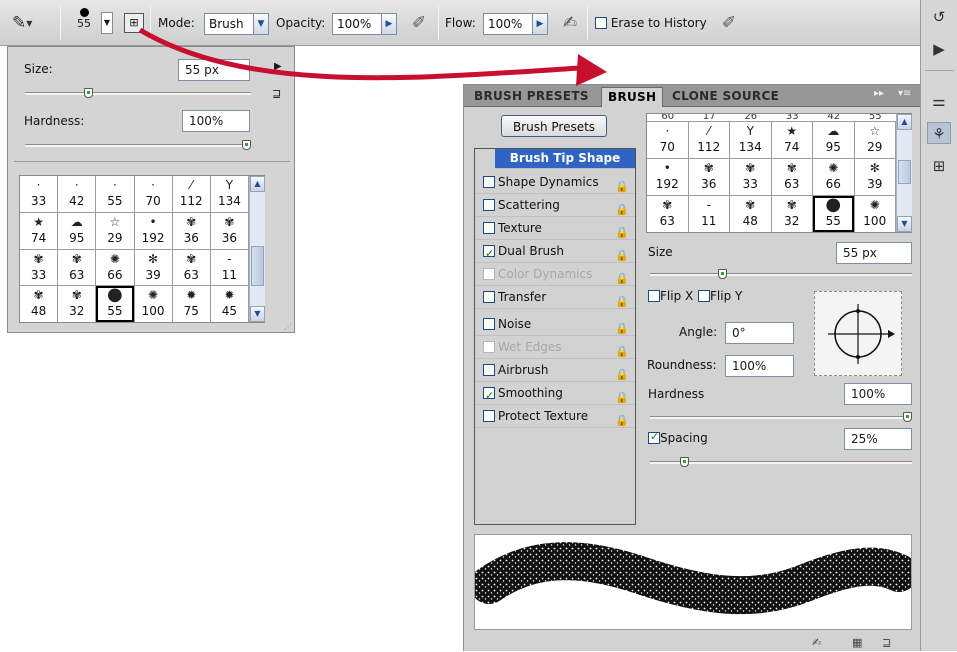 This screenshot has width=957, height=652. I want to click on option-noise: Noise 🔒, so click(555, 325).